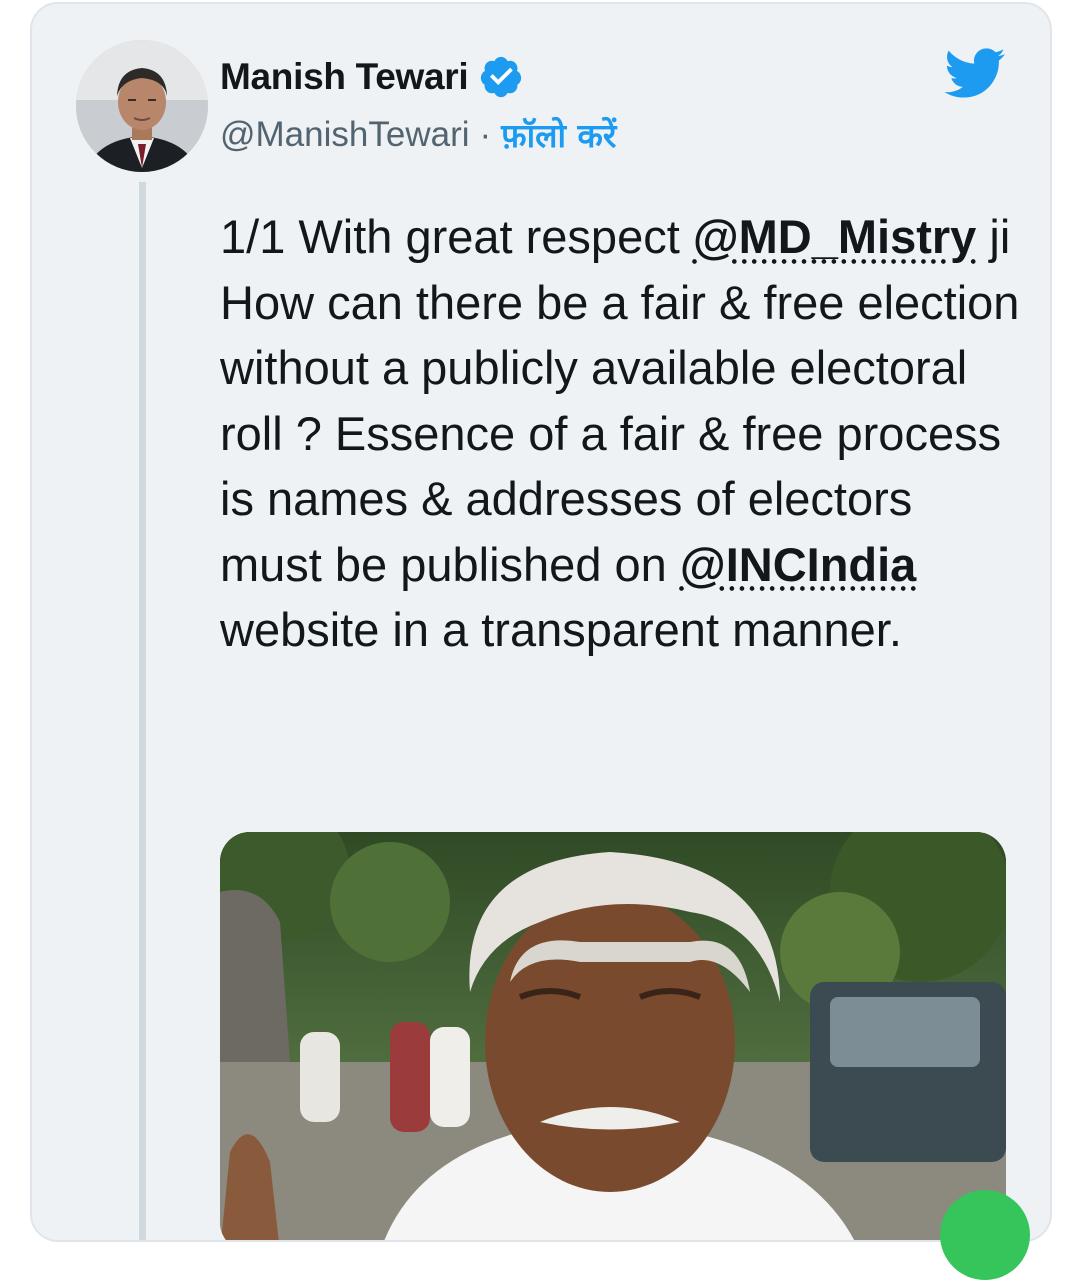 The width and height of the screenshot is (1080, 1280). What do you see at coordinates (345, 135) in the screenshot?
I see `author-handle: @ManishTewari` at bounding box center [345, 135].